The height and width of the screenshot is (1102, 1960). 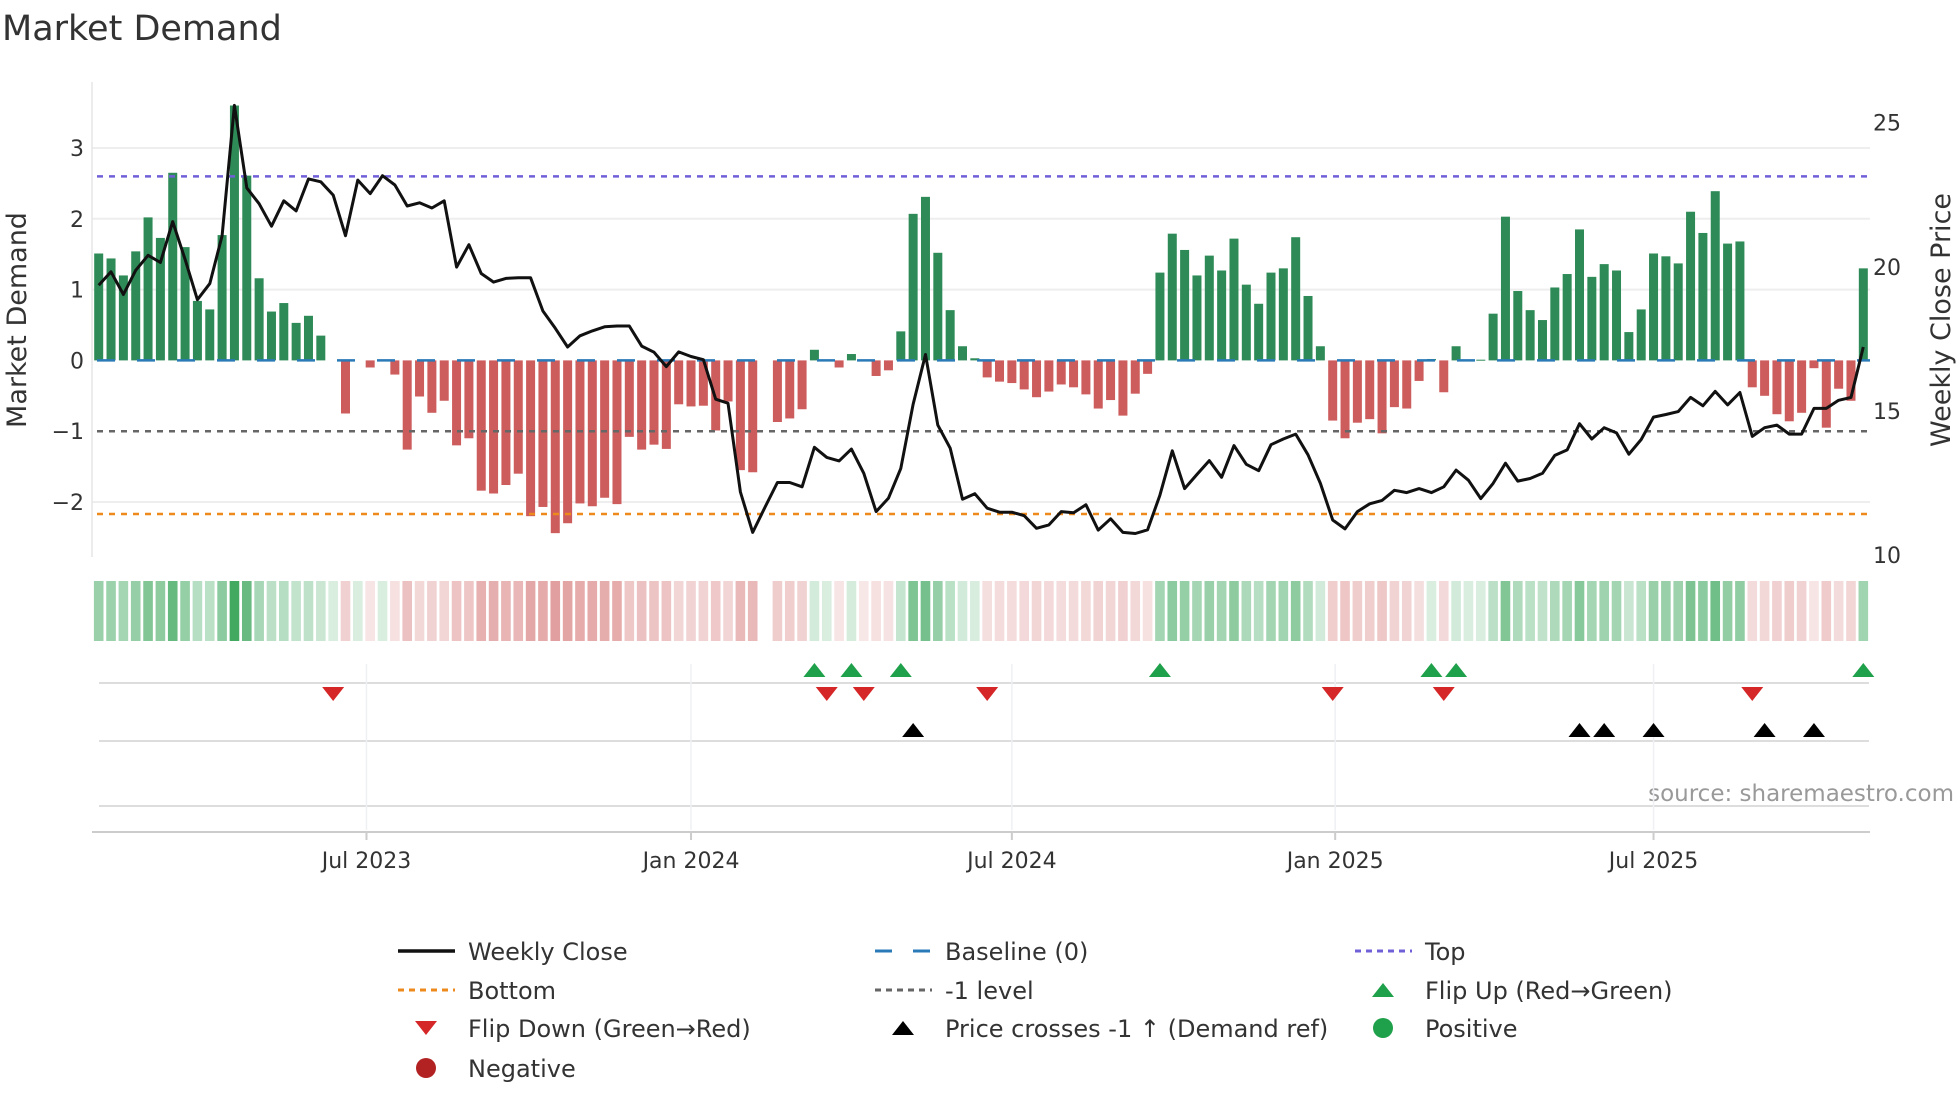 What do you see at coordinates (1887, 412) in the screenshot?
I see `y2-tick-label: 15` at bounding box center [1887, 412].